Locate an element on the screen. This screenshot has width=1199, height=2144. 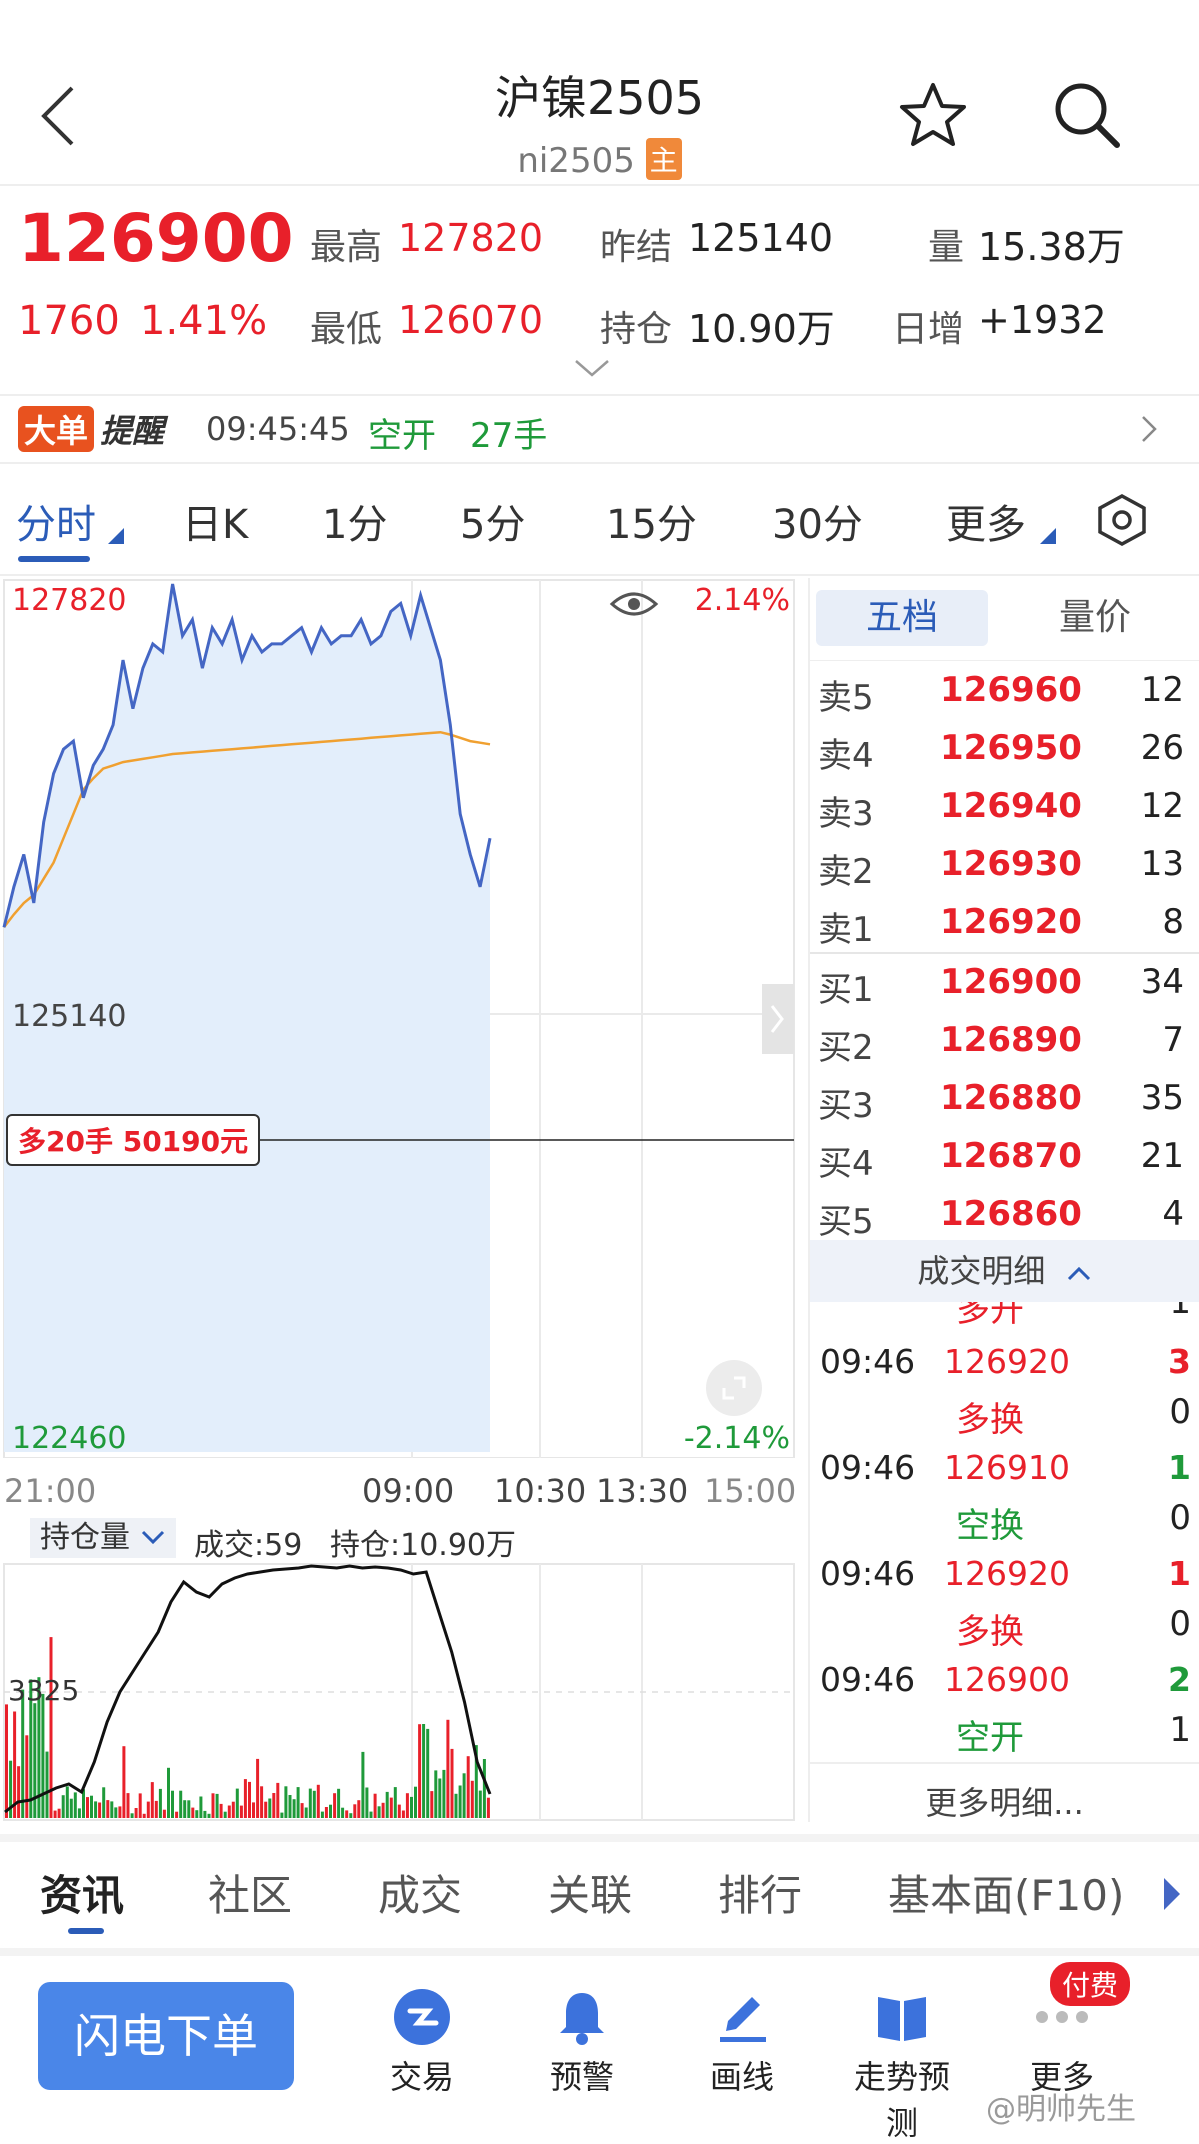
tab-ranking: 排行 is located at coordinates (760, 1892).